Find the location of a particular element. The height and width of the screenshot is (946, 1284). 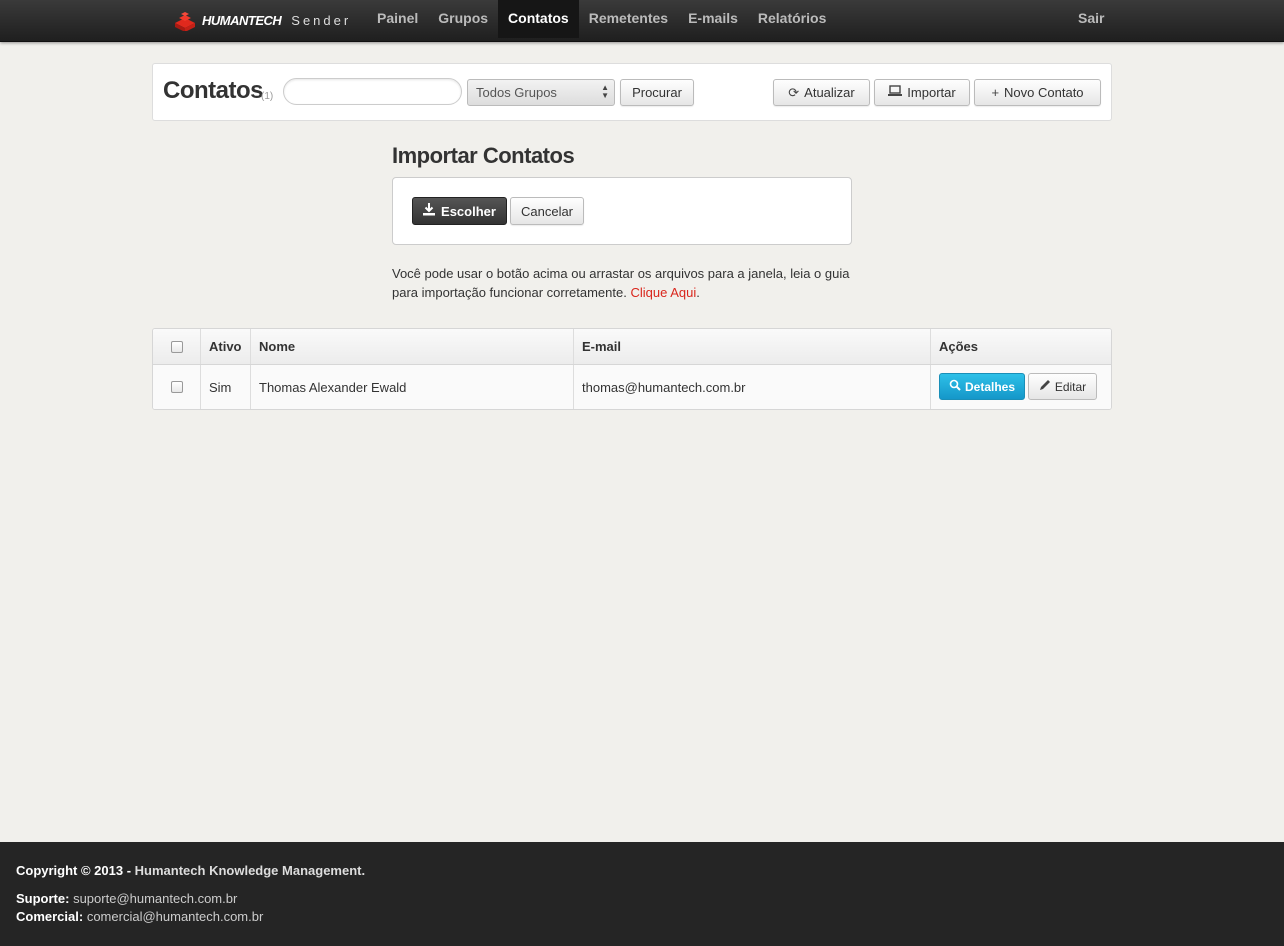

nav-grupos: Grupos is located at coordinates (463, 19).